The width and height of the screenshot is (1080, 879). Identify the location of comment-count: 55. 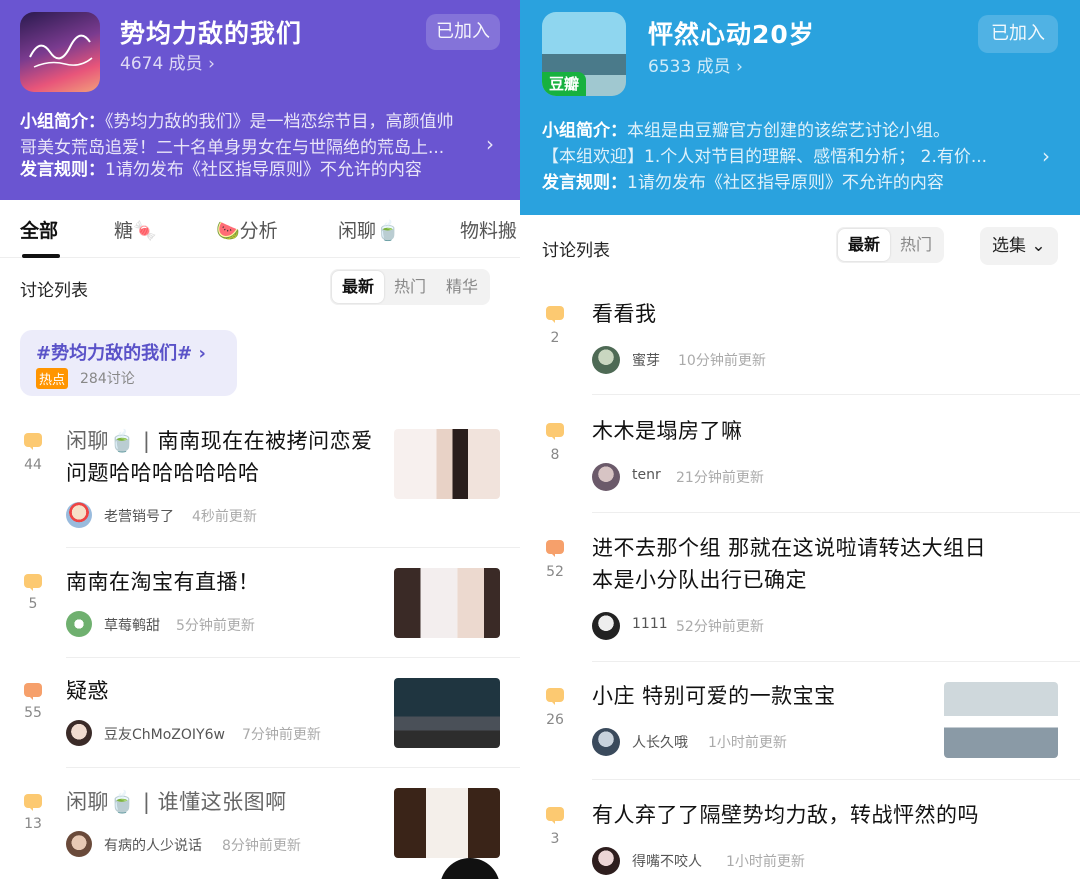
(33, 713).